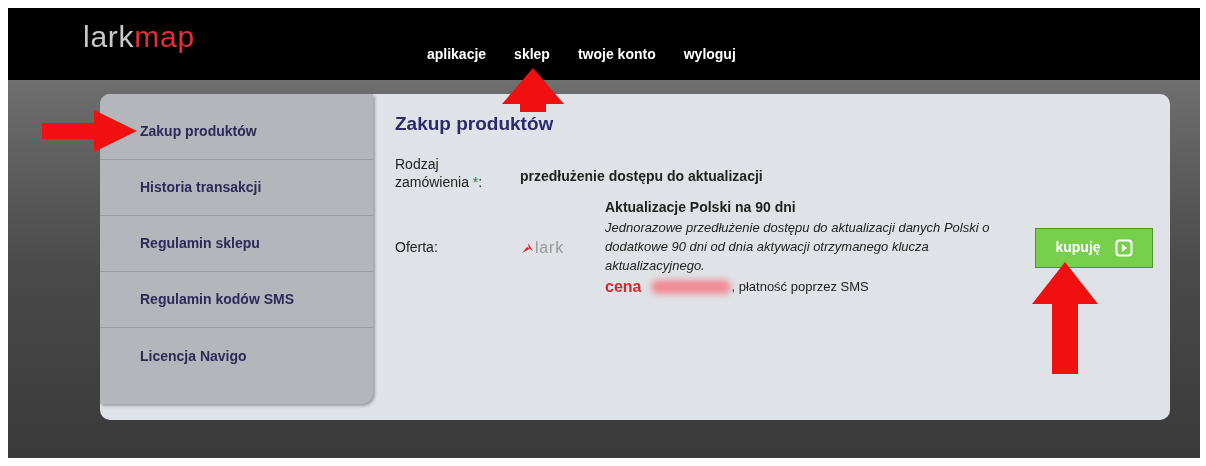 This screenshot has height=466, width=1206. What do you see at coordinates (456, 54) in the screenshot?
I see `nav-link: aplikacje` at bounding box center [456, 54].